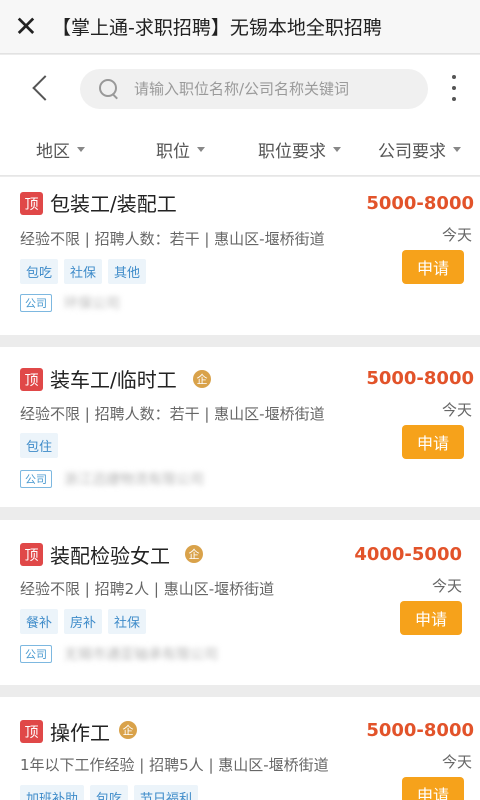 The width and height of the screenshot is (480, 800). Describe the element at coordinates (454, 88) in the screenshot. I see `more-options-icon` at that location.